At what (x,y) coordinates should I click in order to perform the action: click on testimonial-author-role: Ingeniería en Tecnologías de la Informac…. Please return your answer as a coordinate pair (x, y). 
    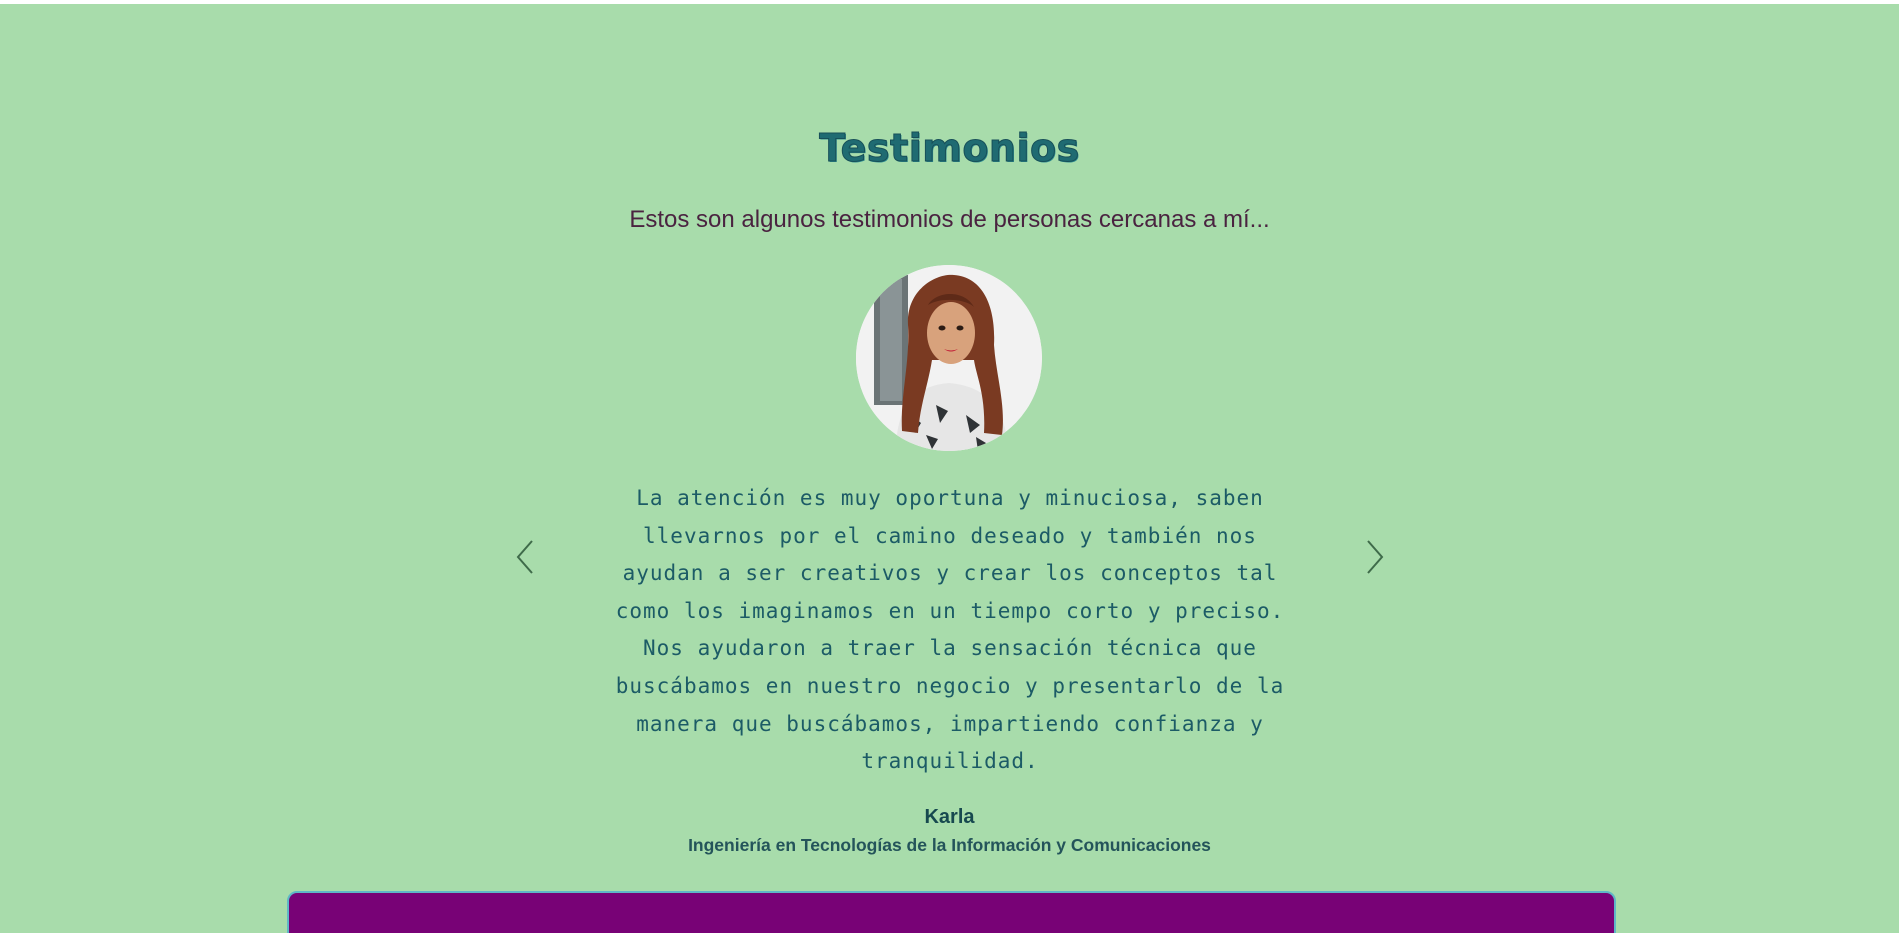
    Looking at the image, I should click on (949, 845).